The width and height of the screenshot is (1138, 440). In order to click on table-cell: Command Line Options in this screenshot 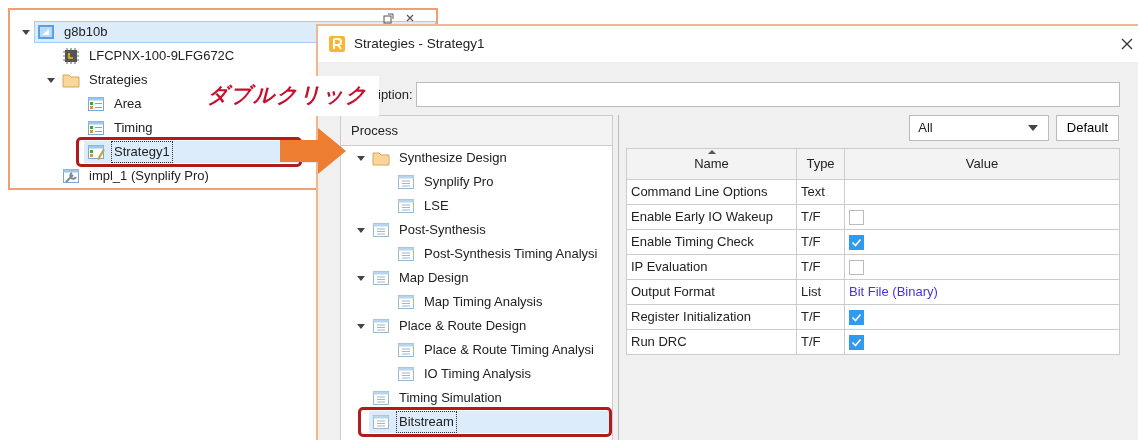, I will do `click(711, 192)`.